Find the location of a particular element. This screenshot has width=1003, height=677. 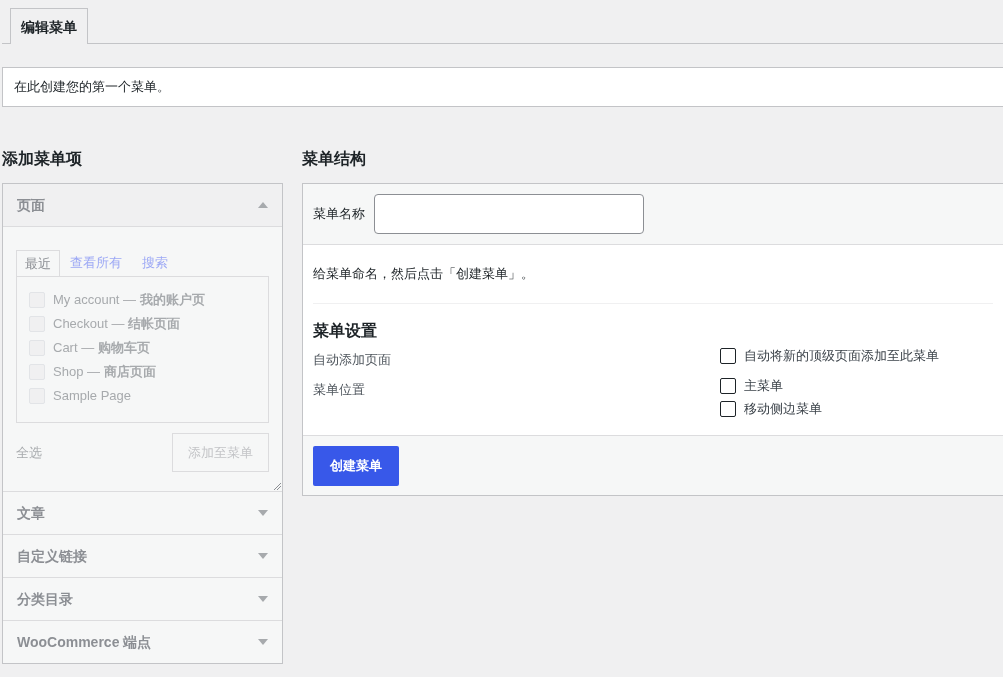

create-menu-button: 创建菜单 is located at coordinates (356, 465).